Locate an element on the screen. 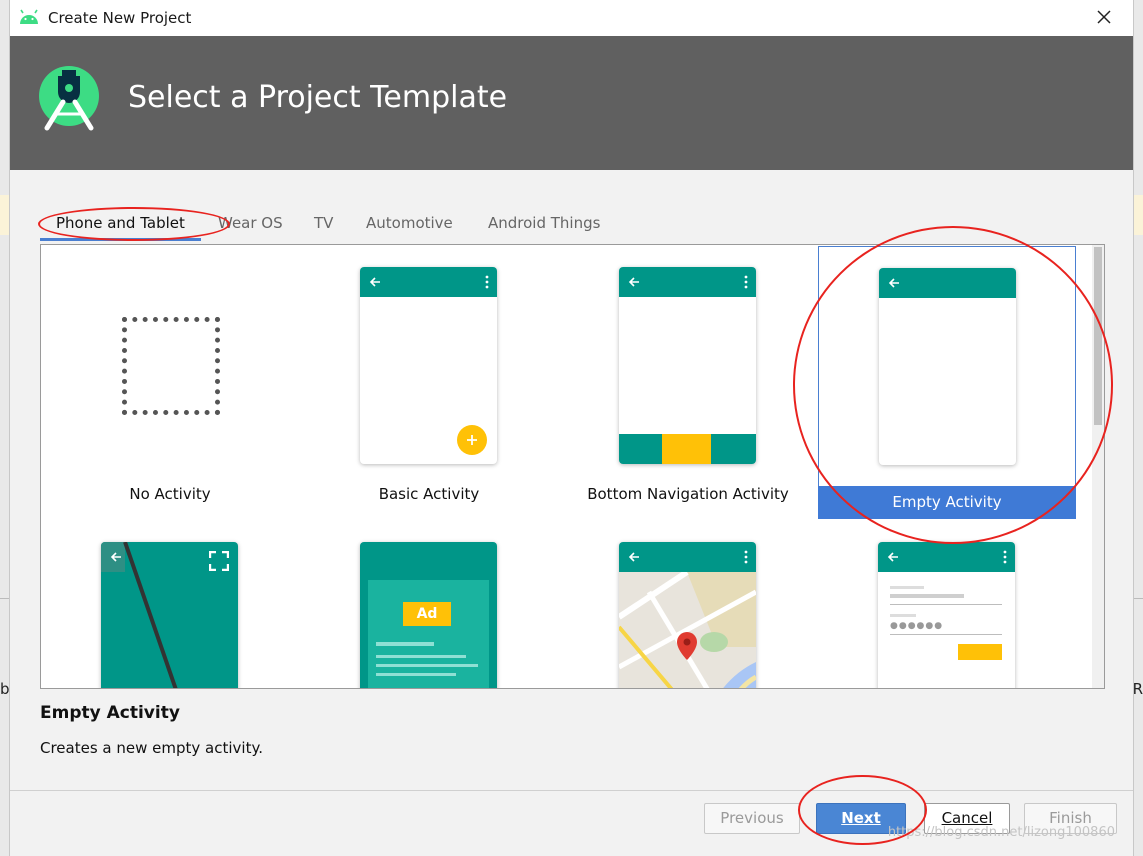  tab-android-things: Android Things is located at coordinates (544, 223).